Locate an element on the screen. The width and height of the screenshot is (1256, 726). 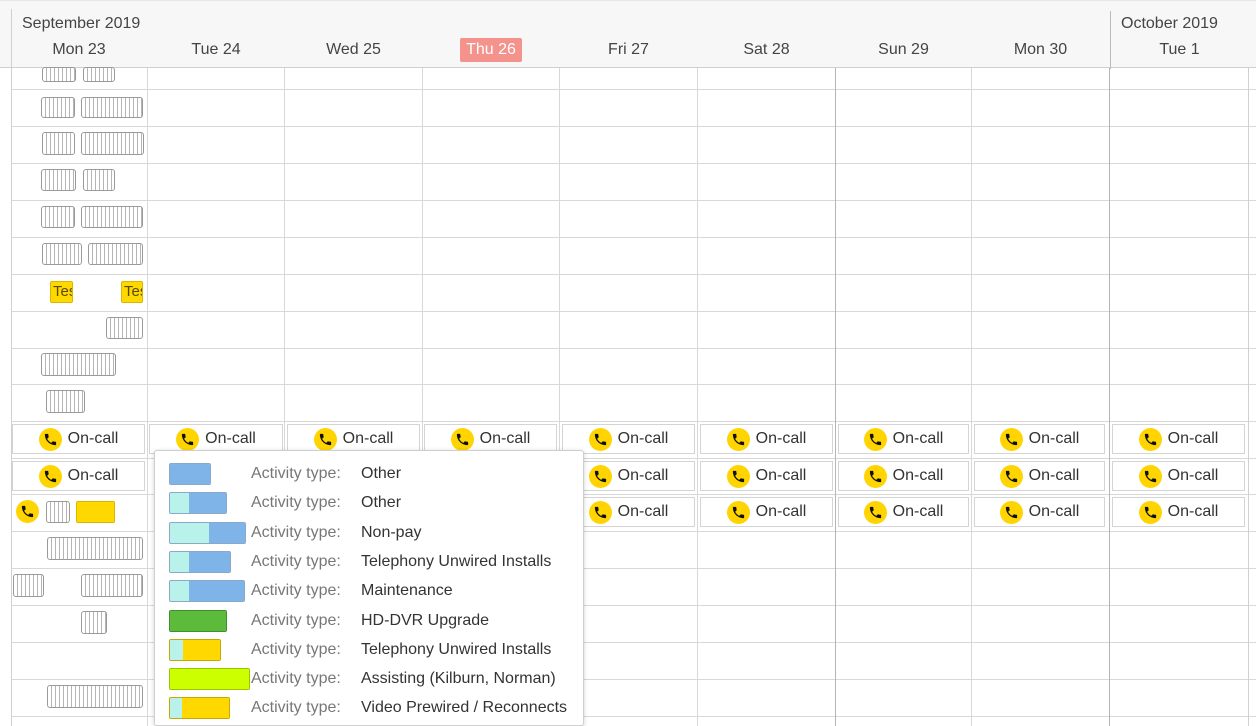
day-header-mon-30: Mon 30 is located at coordinates (1040, 50).